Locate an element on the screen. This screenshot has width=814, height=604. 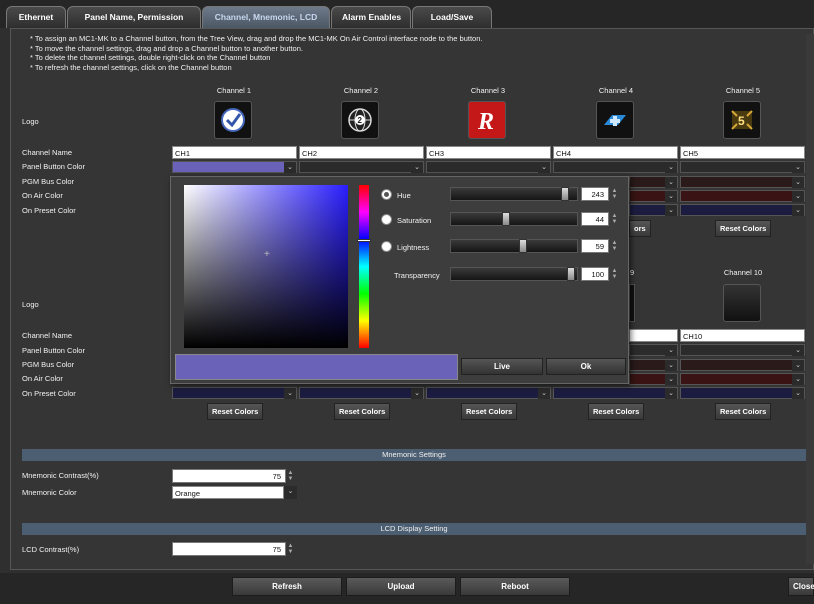
saturation-lightness-field: + is located at coordinates (266, 266).